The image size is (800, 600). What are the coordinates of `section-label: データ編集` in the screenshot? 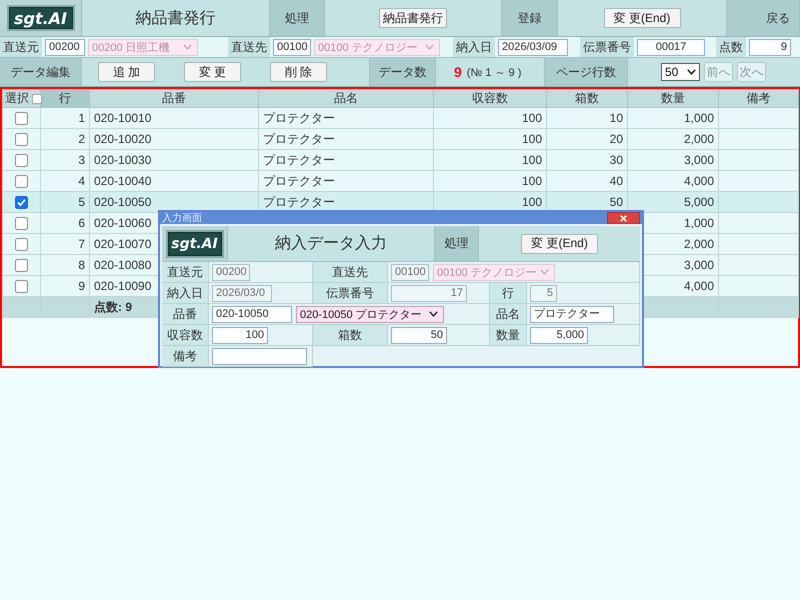 It's located at (41, 72).